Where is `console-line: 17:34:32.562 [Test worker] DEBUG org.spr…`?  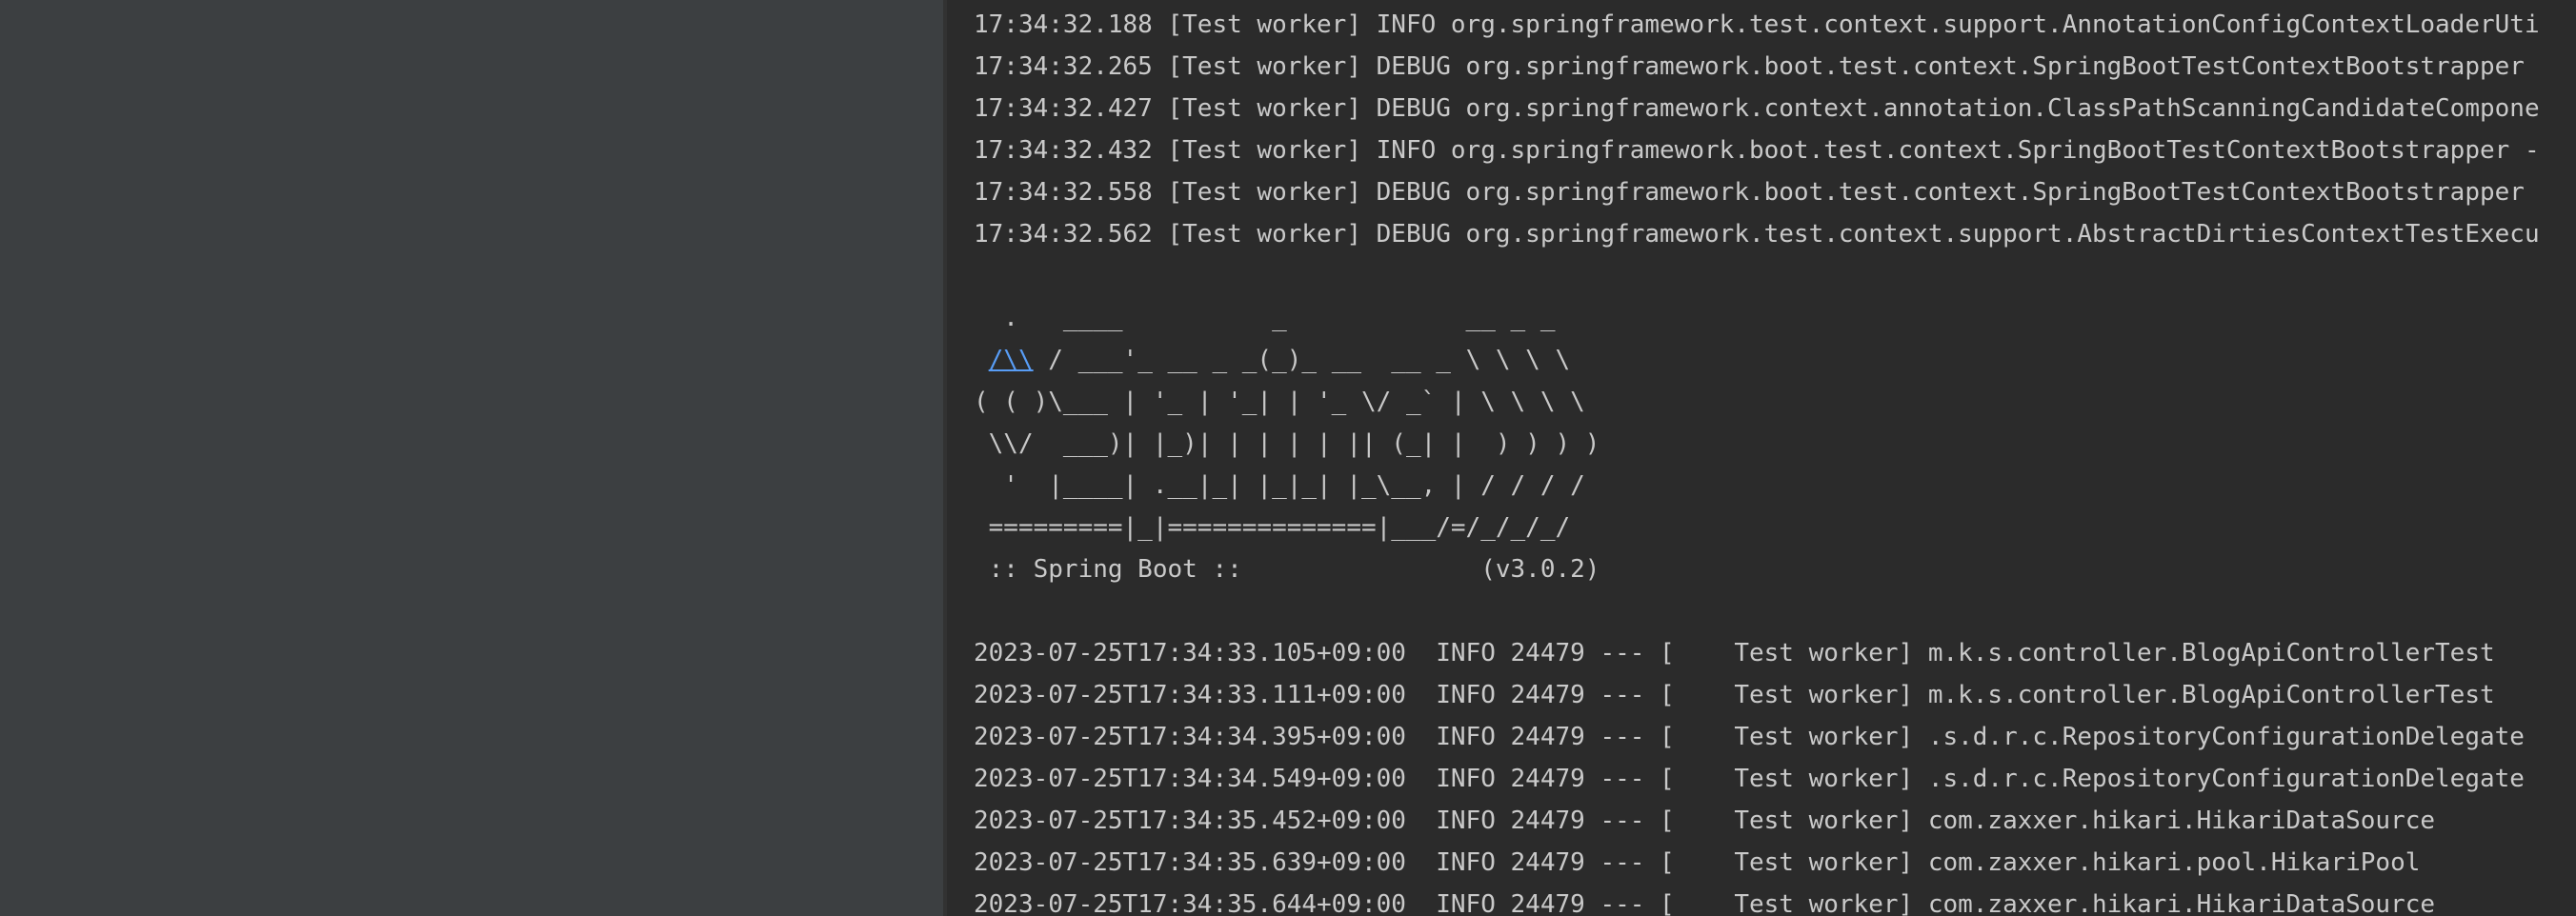
console-line: 17:34:32.562 [Test worker] DEBUG org.spr… is located at coordinates (1757, 234).